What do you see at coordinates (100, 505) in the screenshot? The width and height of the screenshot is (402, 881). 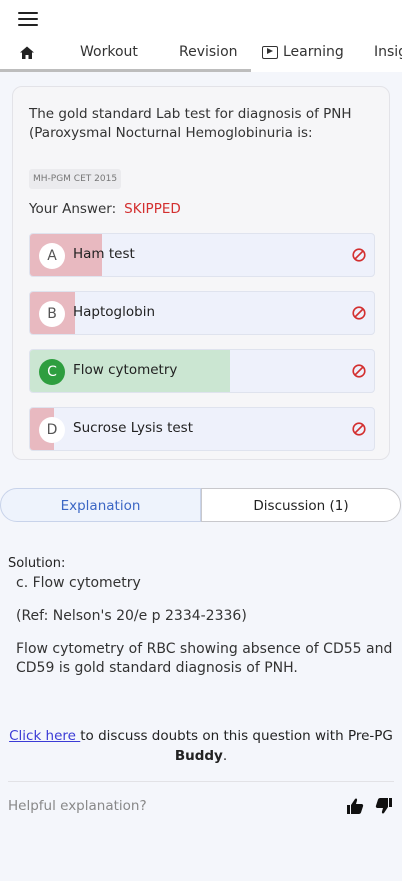 I see `tab-explanation: Explanation` at bounding box center [100, 505].